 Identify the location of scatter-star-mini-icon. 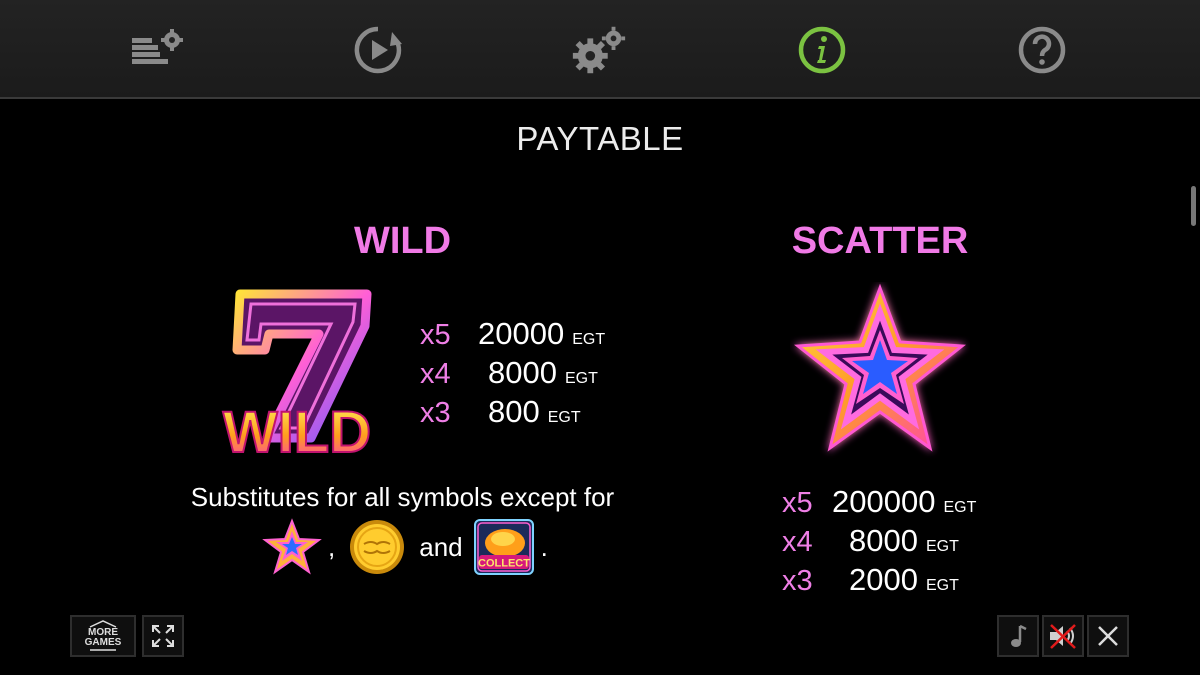
(292, 546).